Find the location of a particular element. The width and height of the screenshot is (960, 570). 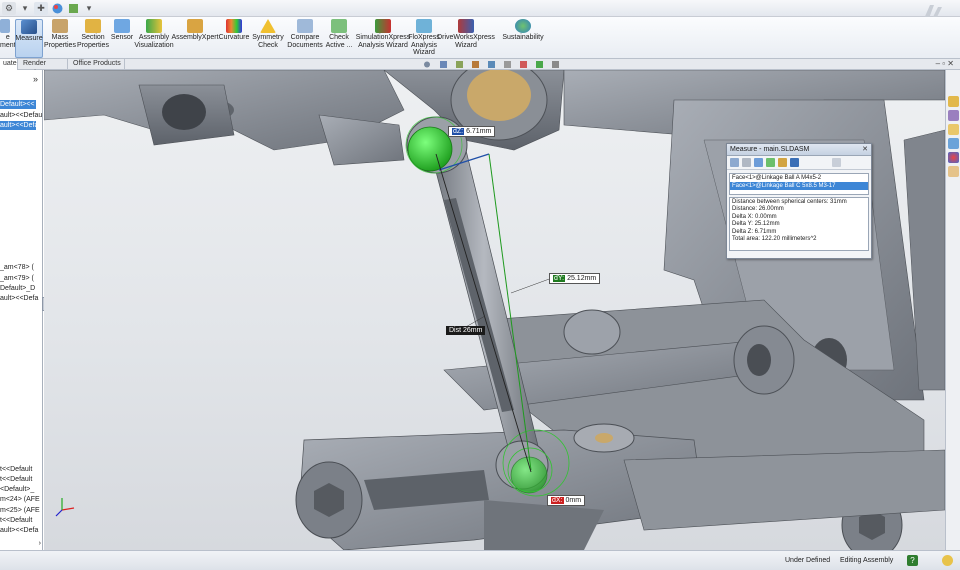

tree-expand-button: » is located at coordinates (35, 79).